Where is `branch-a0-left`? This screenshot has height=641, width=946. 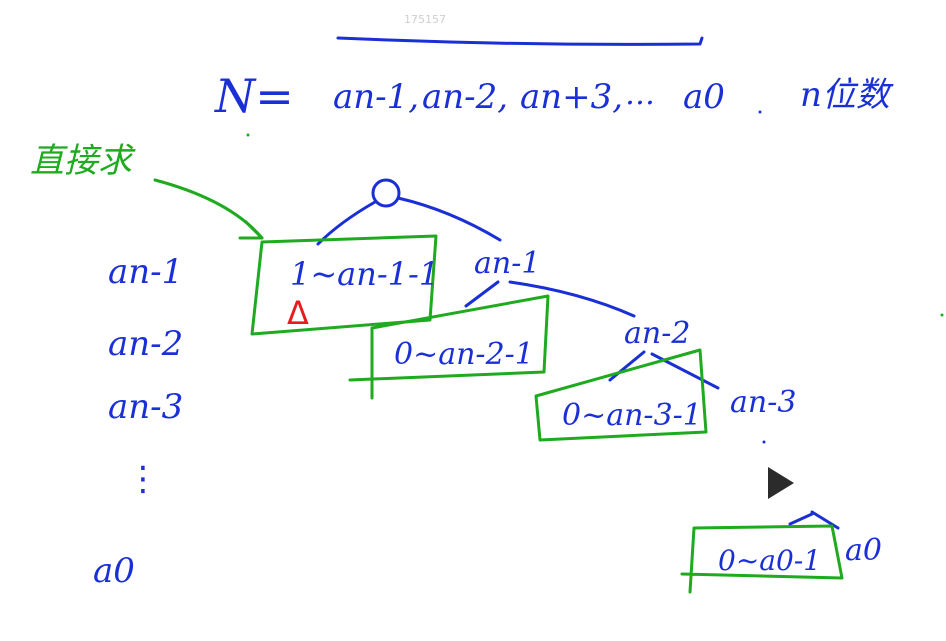
branch-a0-left is located at coordinates (801, 519).